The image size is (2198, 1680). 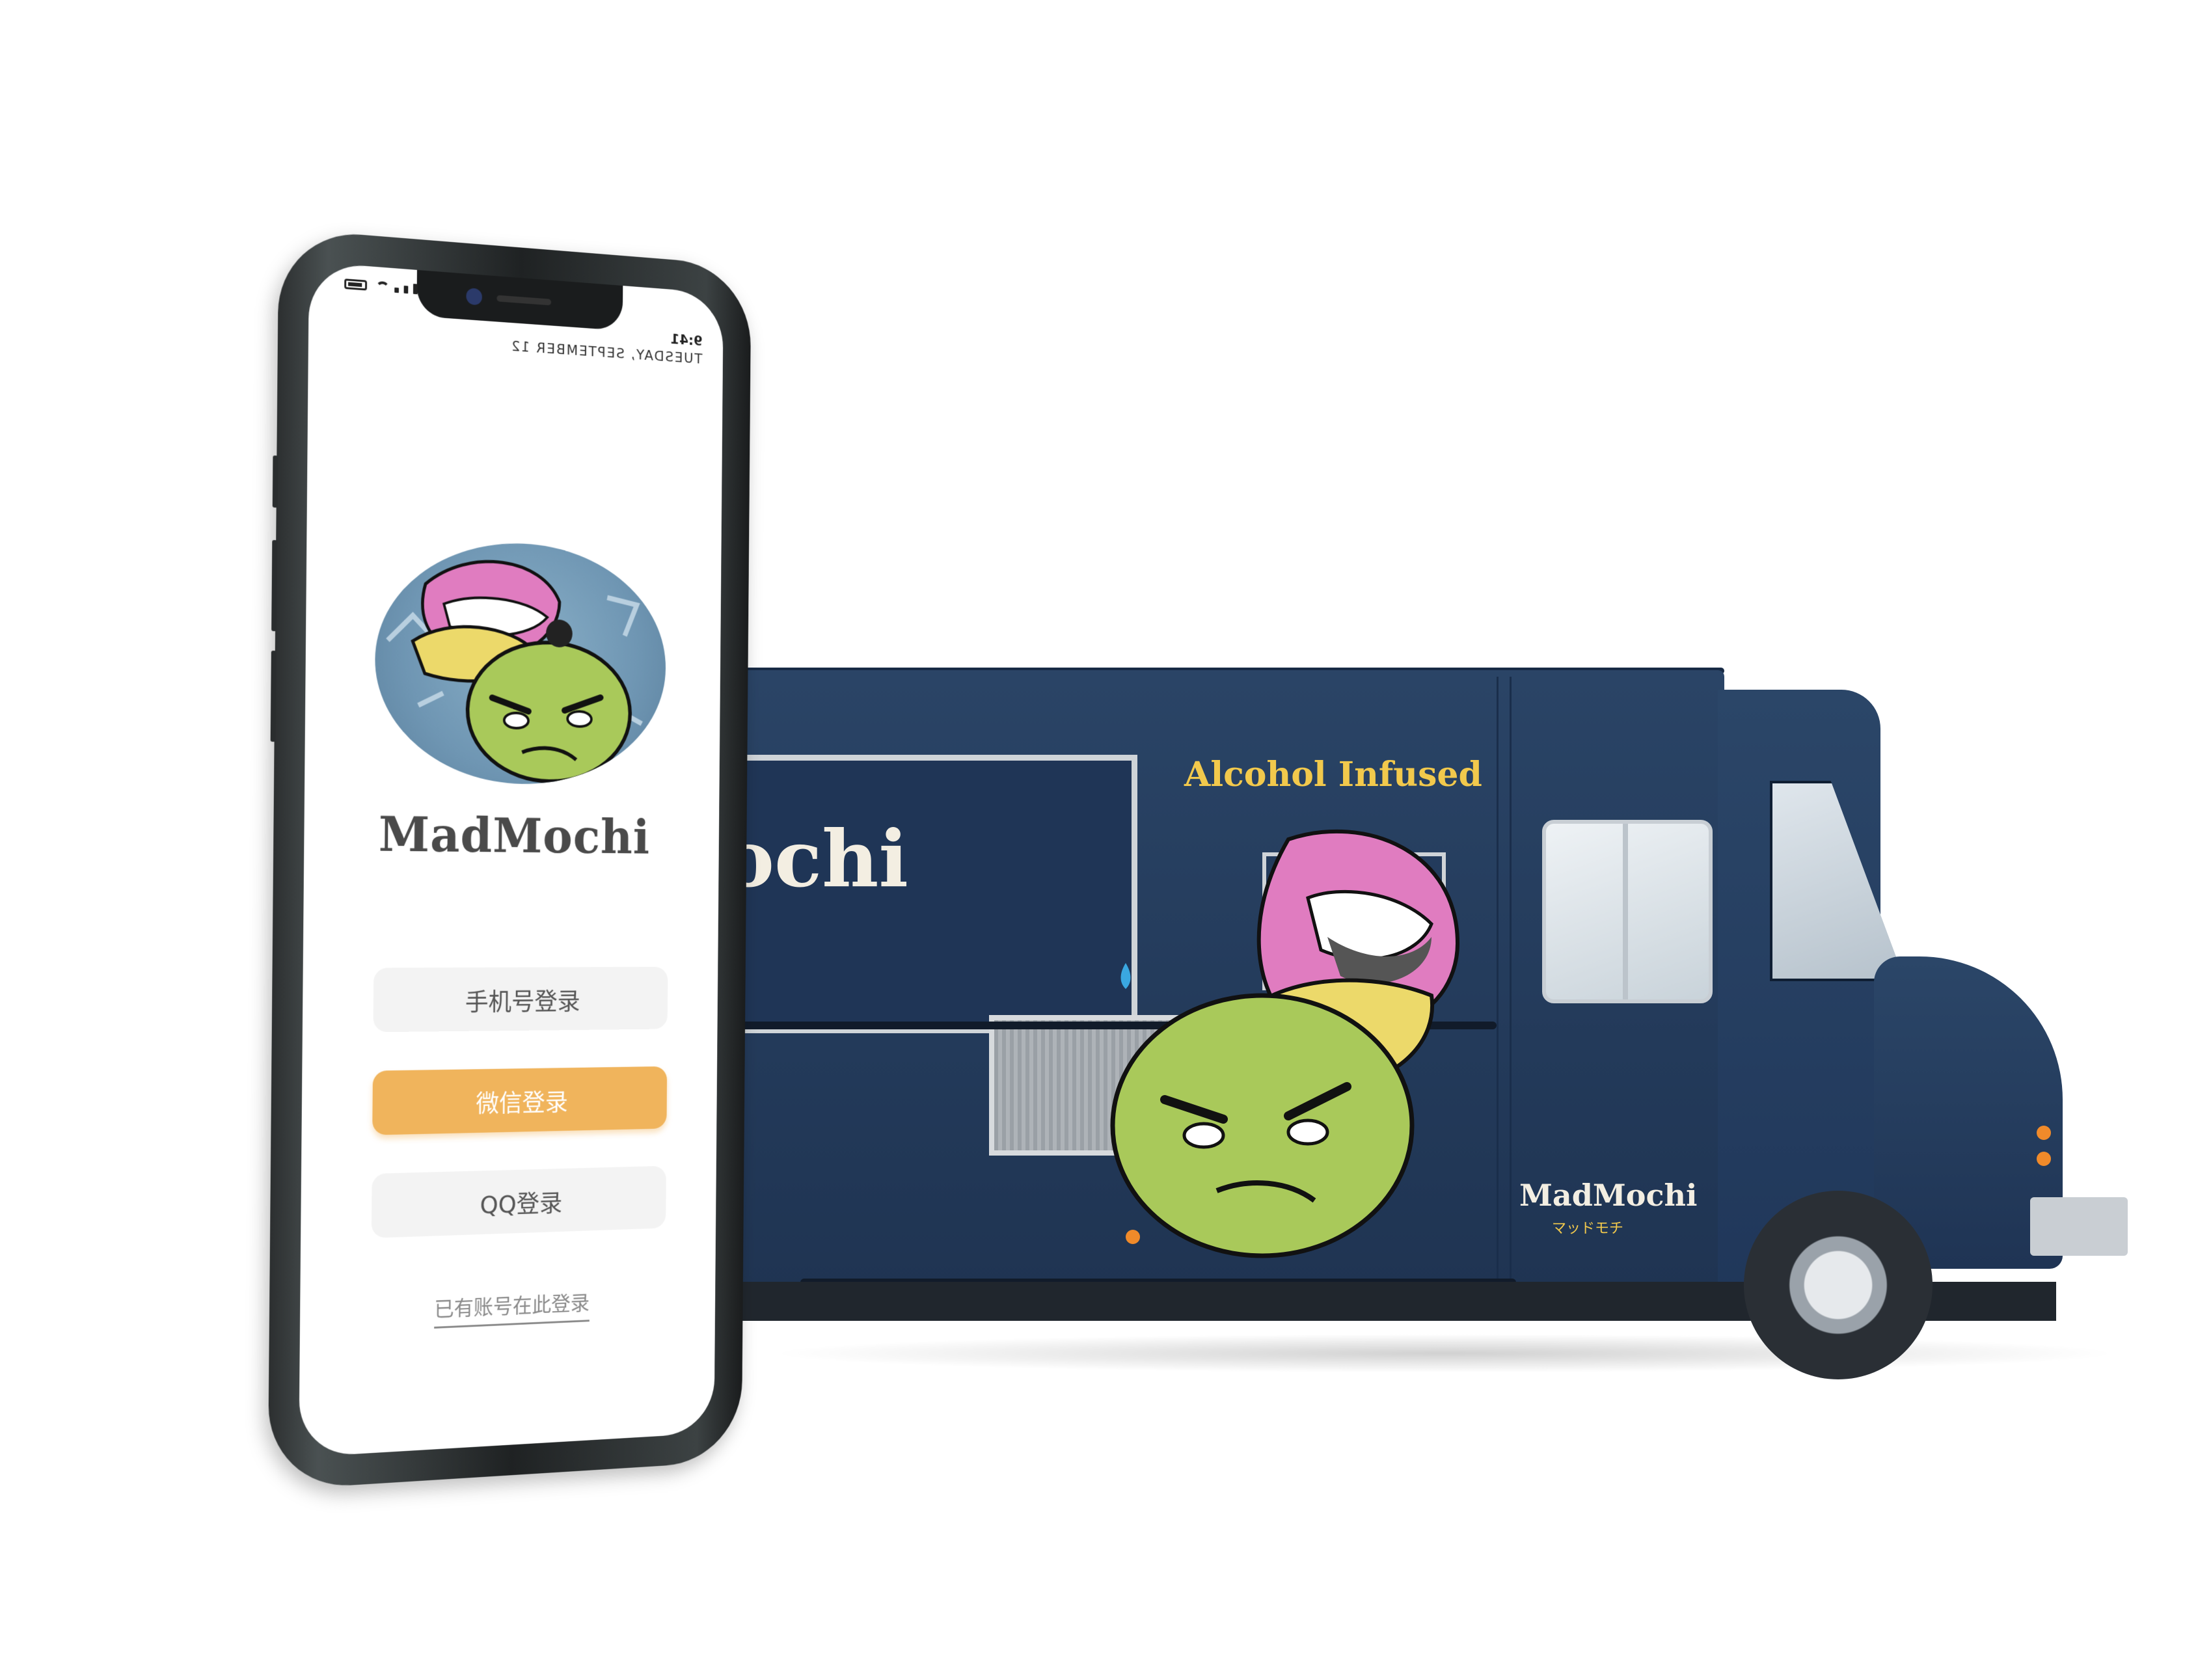 What do you see at coordinates (1588, 1229) in the screenshot?
I see `truck-rear-brand-sub: マッドモチ` at bounding box center [1588, 1229].